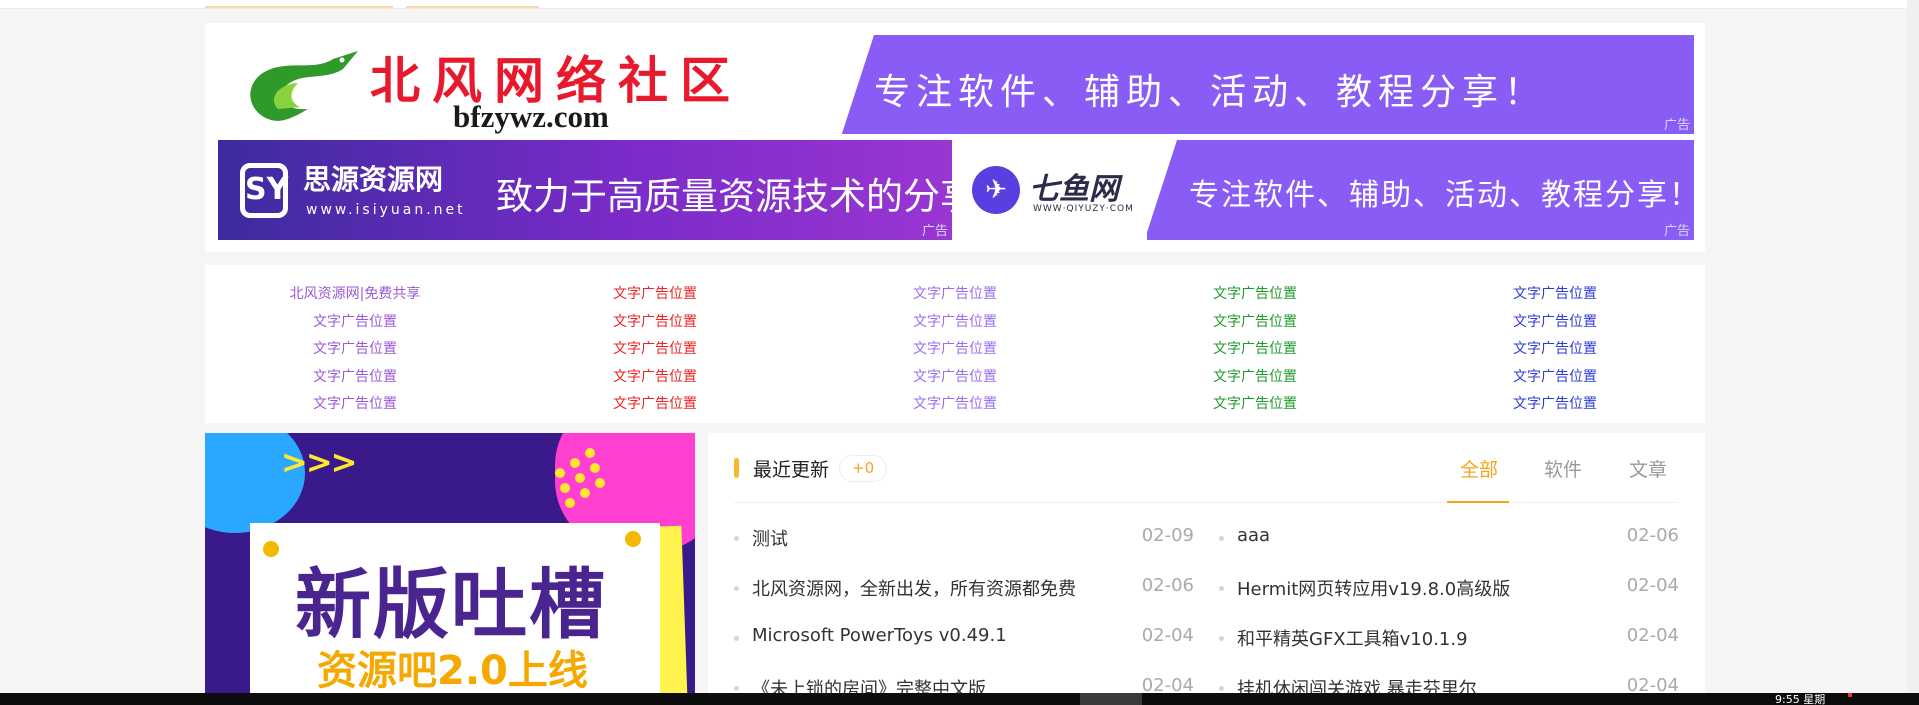  What do you see at coordinates (1648, 468) in the screenshot?
I see `tab-articles: 文章` at bounding box center [1648, 468].